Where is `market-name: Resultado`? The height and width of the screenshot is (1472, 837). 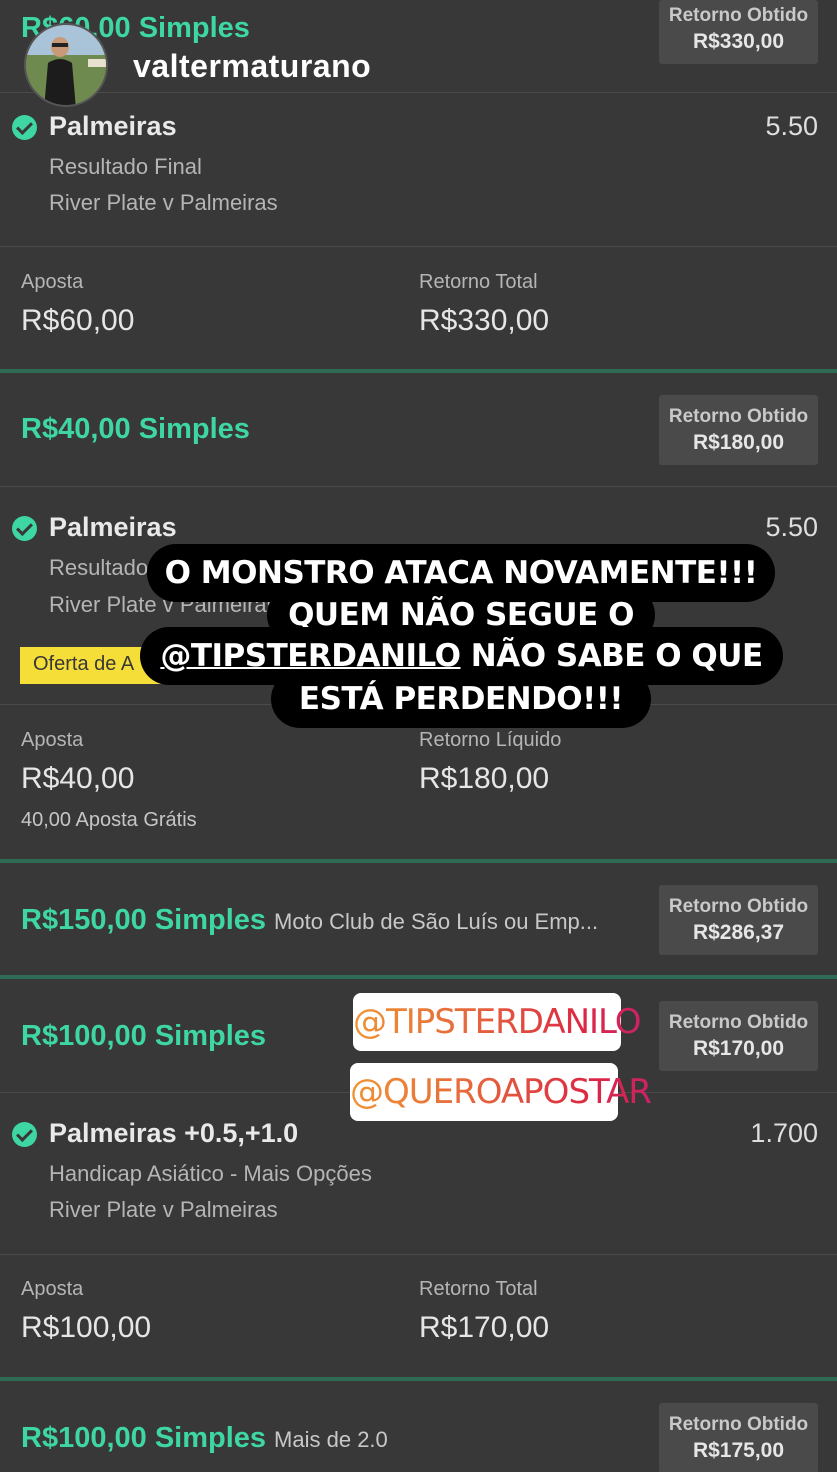
market-name: Resultado is located at coordinates (99, 567).